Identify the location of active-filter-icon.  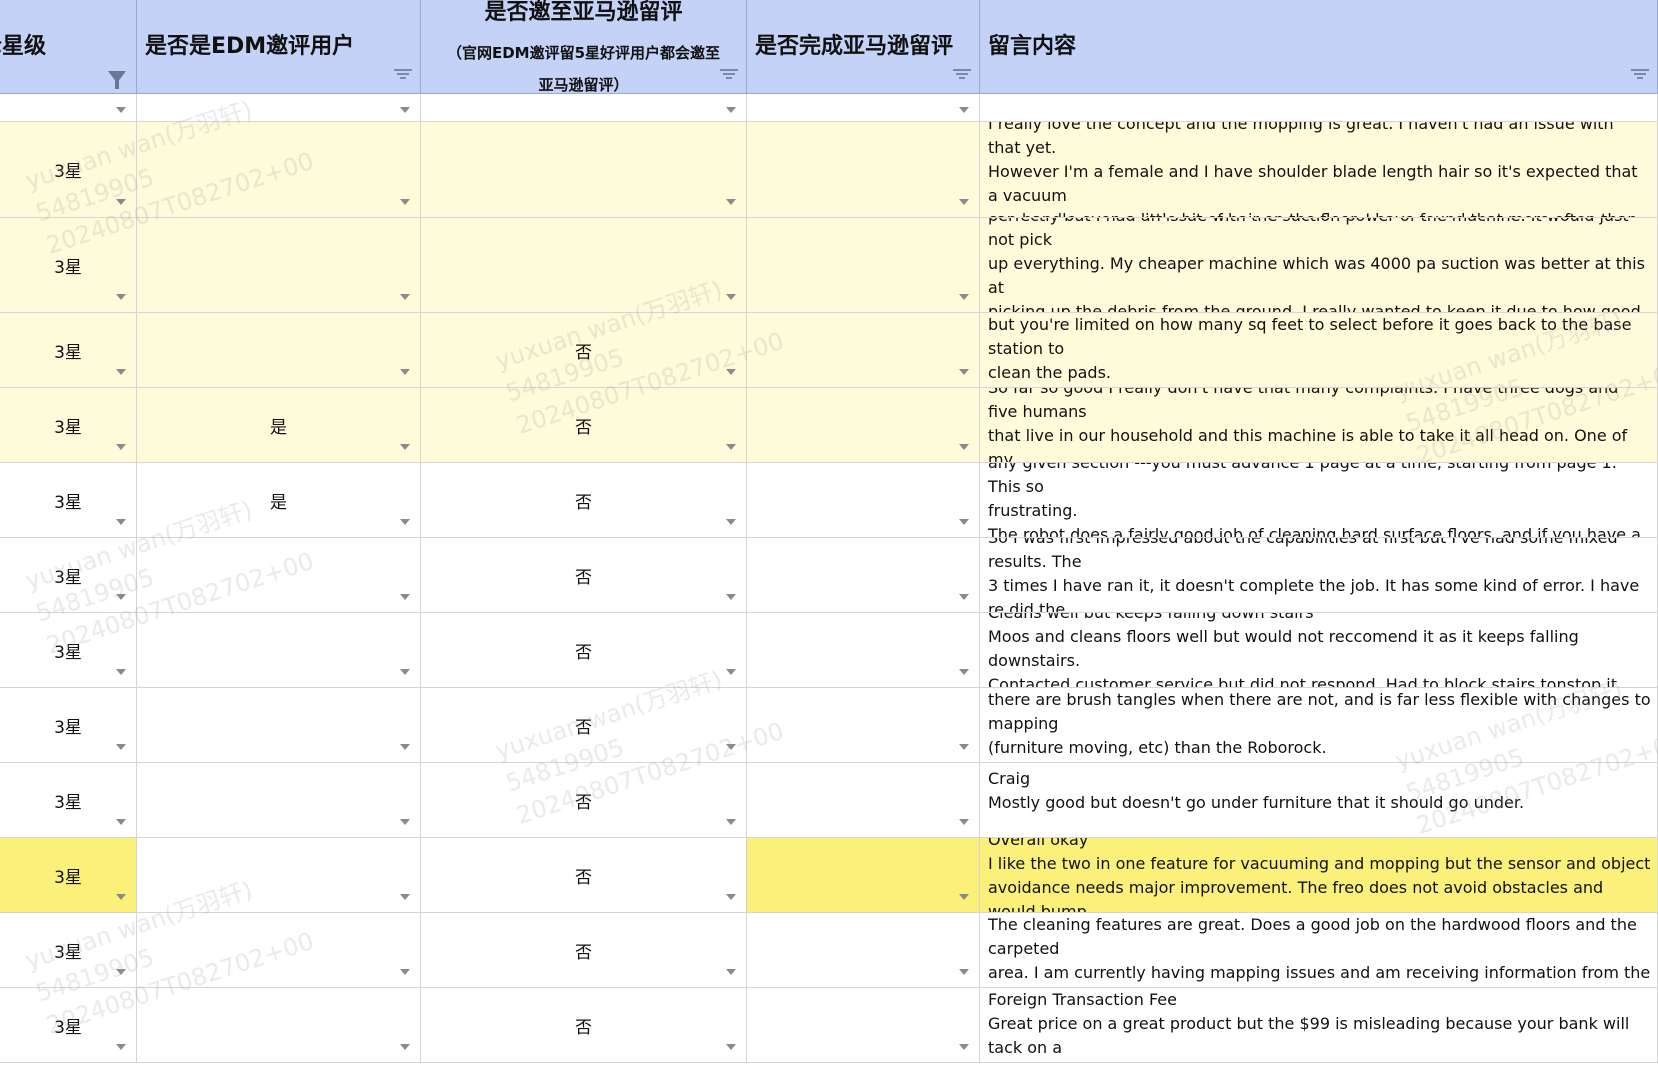
(117, 80).